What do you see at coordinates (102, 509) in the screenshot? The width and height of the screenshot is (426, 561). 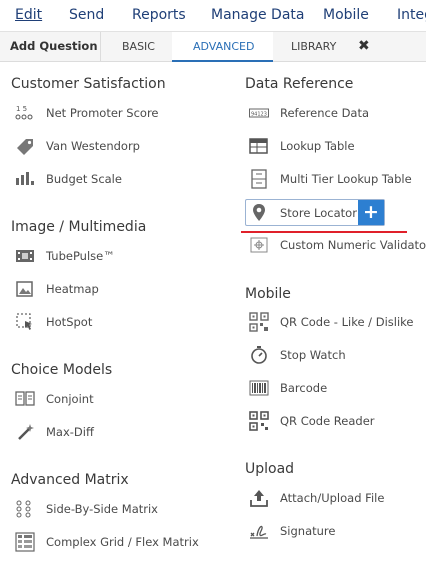 I see `item-label: Side-By-Side Matrix` at bounding box center [102, 509].